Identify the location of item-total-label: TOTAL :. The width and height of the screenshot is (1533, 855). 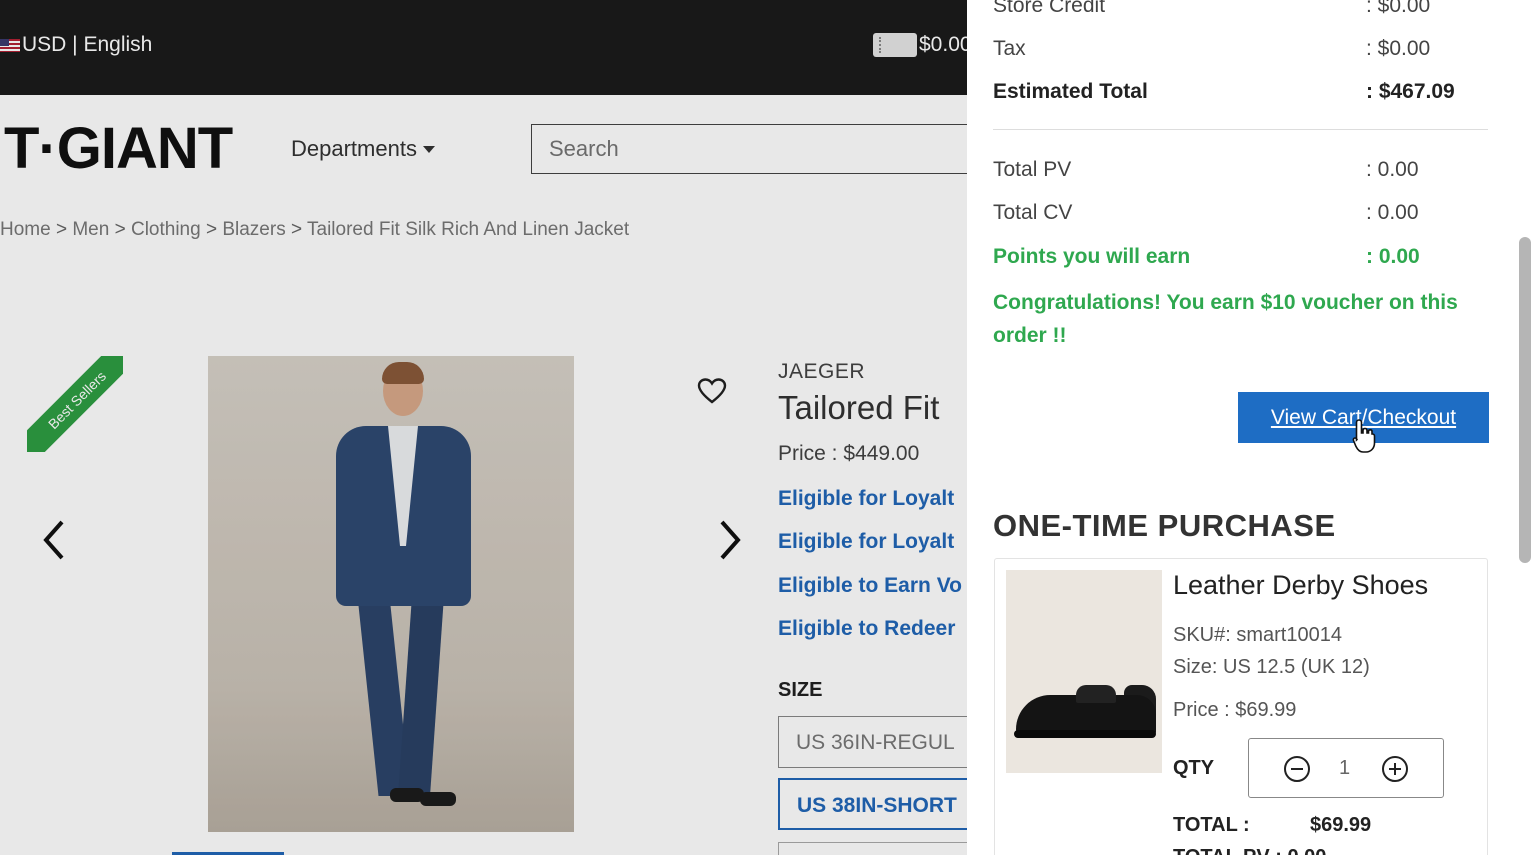
(1211, 825).